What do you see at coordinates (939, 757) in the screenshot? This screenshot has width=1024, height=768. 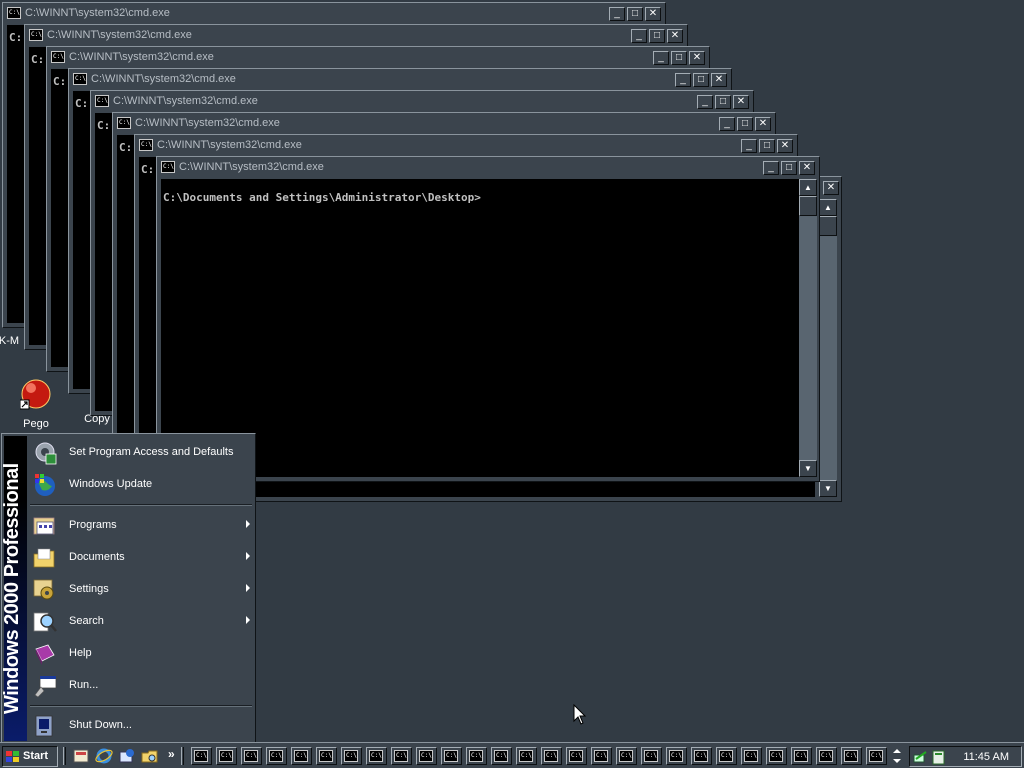 I see `tray-printer-icon` at bounding box center [939, 757].